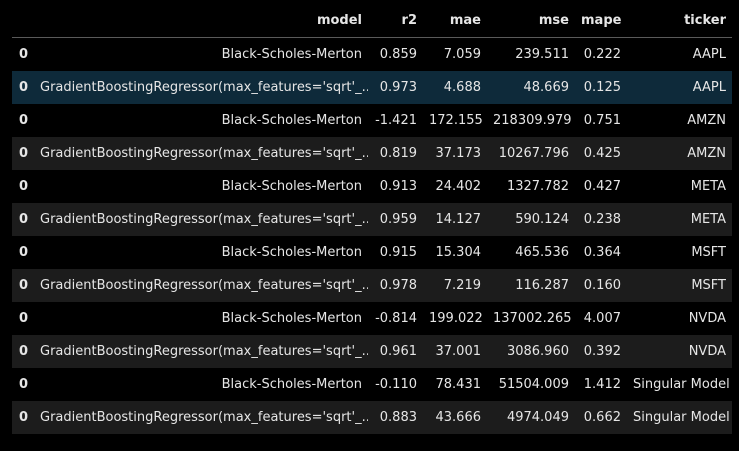 This screenshot has width=739, height=451. I want to click on cell-mape: 0.662, so click(602, 417).